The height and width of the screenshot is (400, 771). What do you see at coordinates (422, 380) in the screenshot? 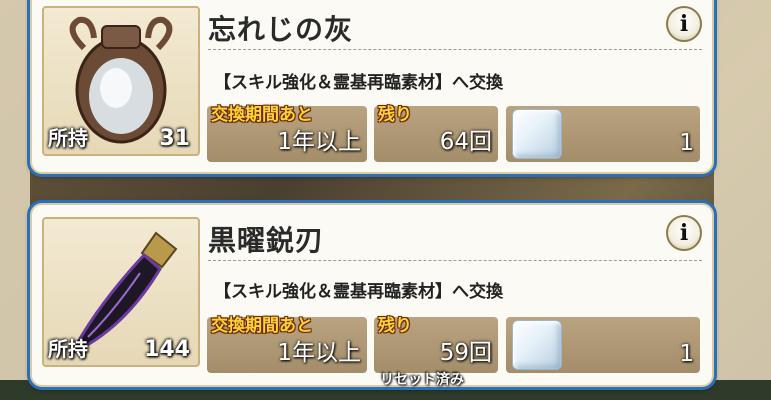
I see `reset-note: リセット済み` at bounding box center [422, 380].